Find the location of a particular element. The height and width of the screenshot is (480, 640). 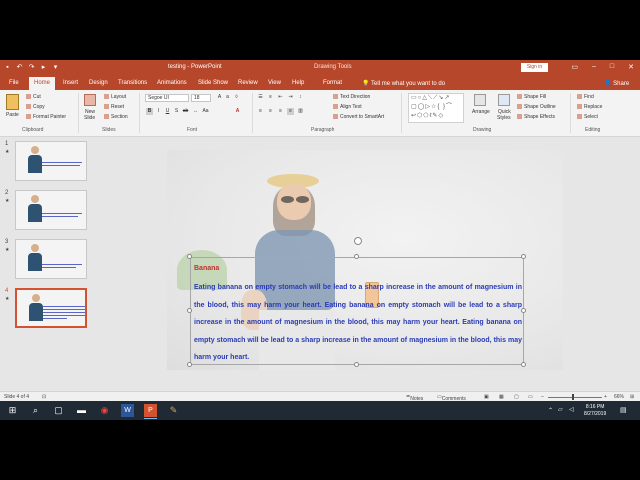

align-left-icon: ≡ is located at coordinates (260, 111).